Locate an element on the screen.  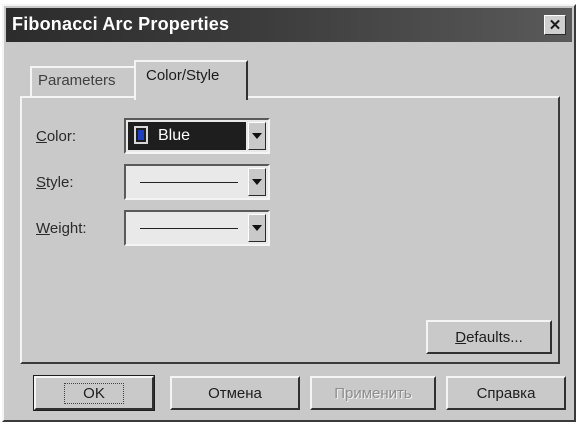
color-swatch is located at coordinates (141, 135).